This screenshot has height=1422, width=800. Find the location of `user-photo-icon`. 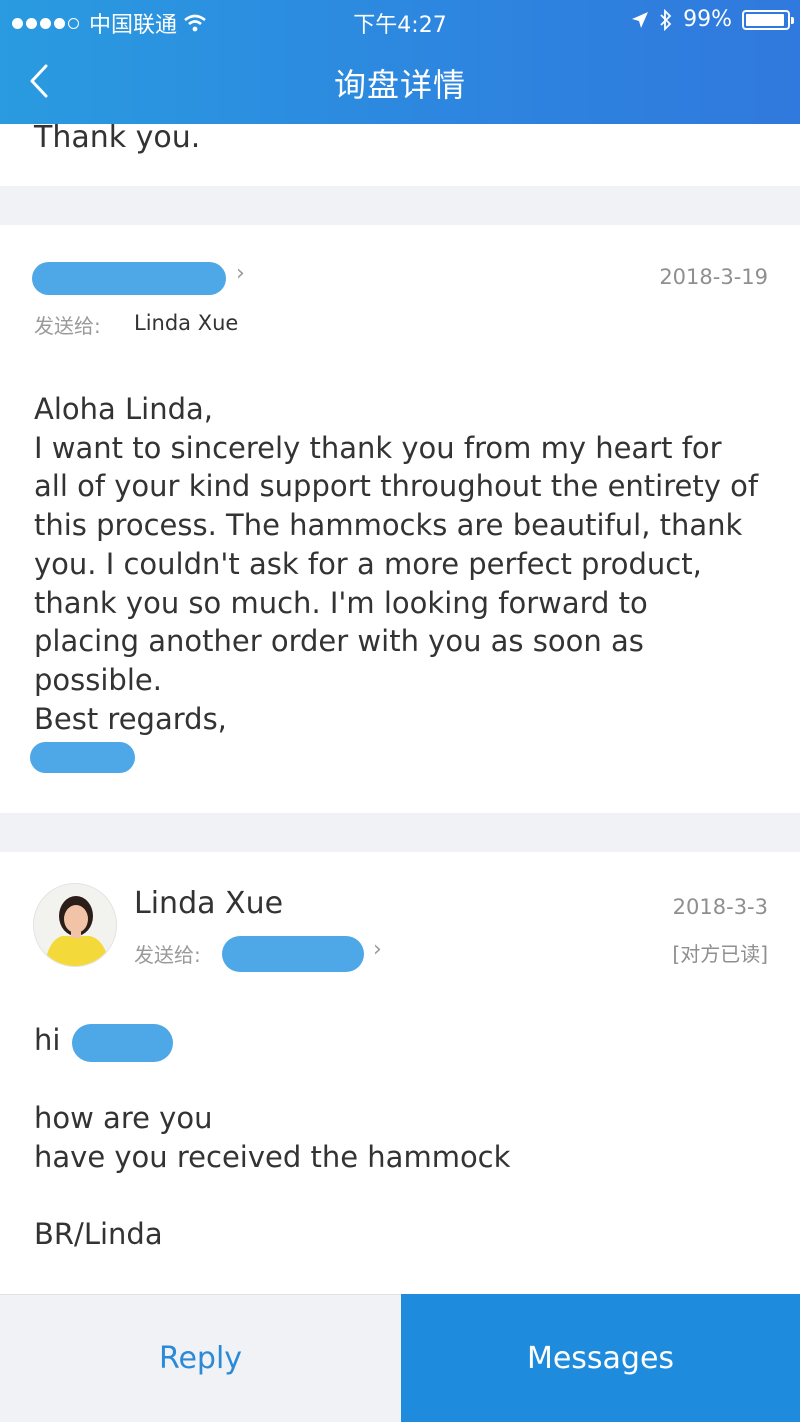

user-photo-icon is located at coordinates (75, 925).